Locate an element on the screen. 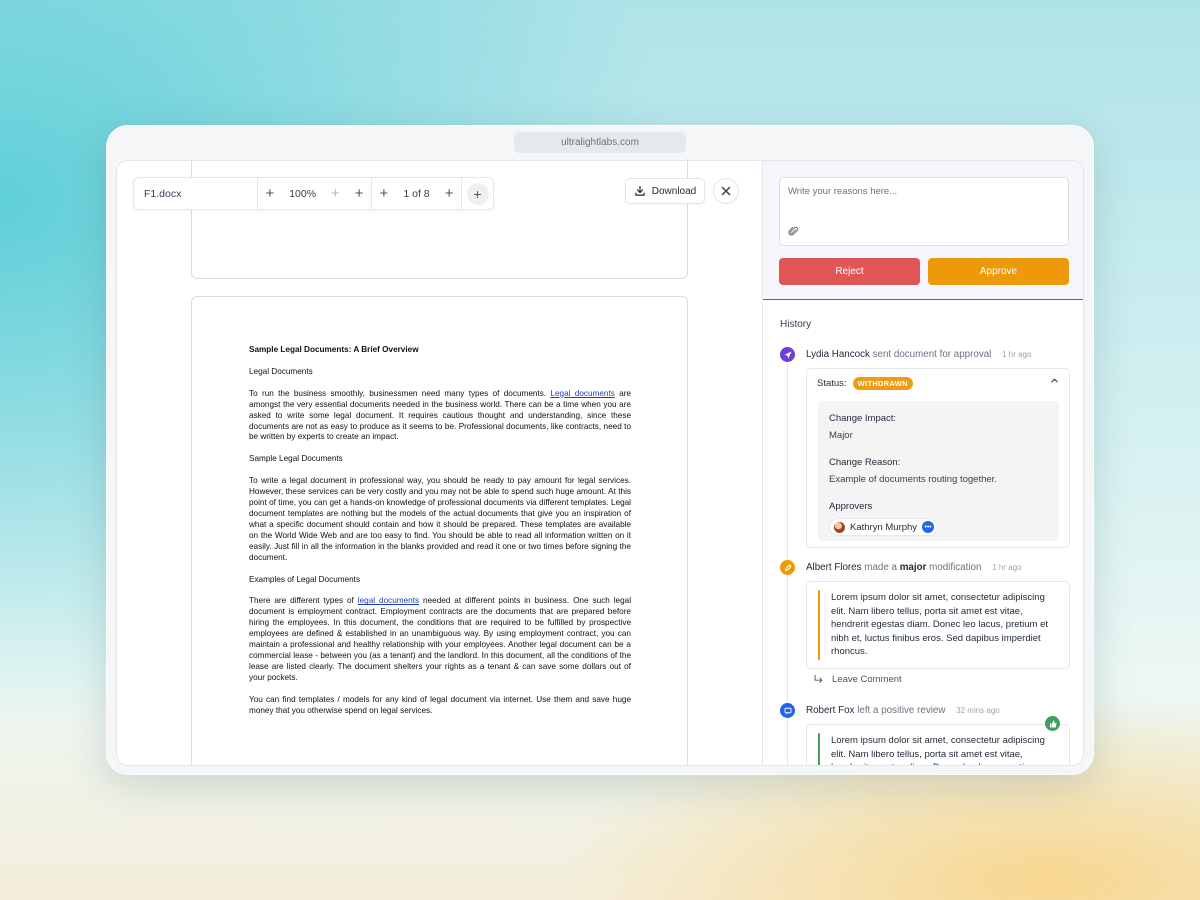 The width and height of the screenshot is (1200, 900). file-name: F1.docx is located at coordinates (196, 193).